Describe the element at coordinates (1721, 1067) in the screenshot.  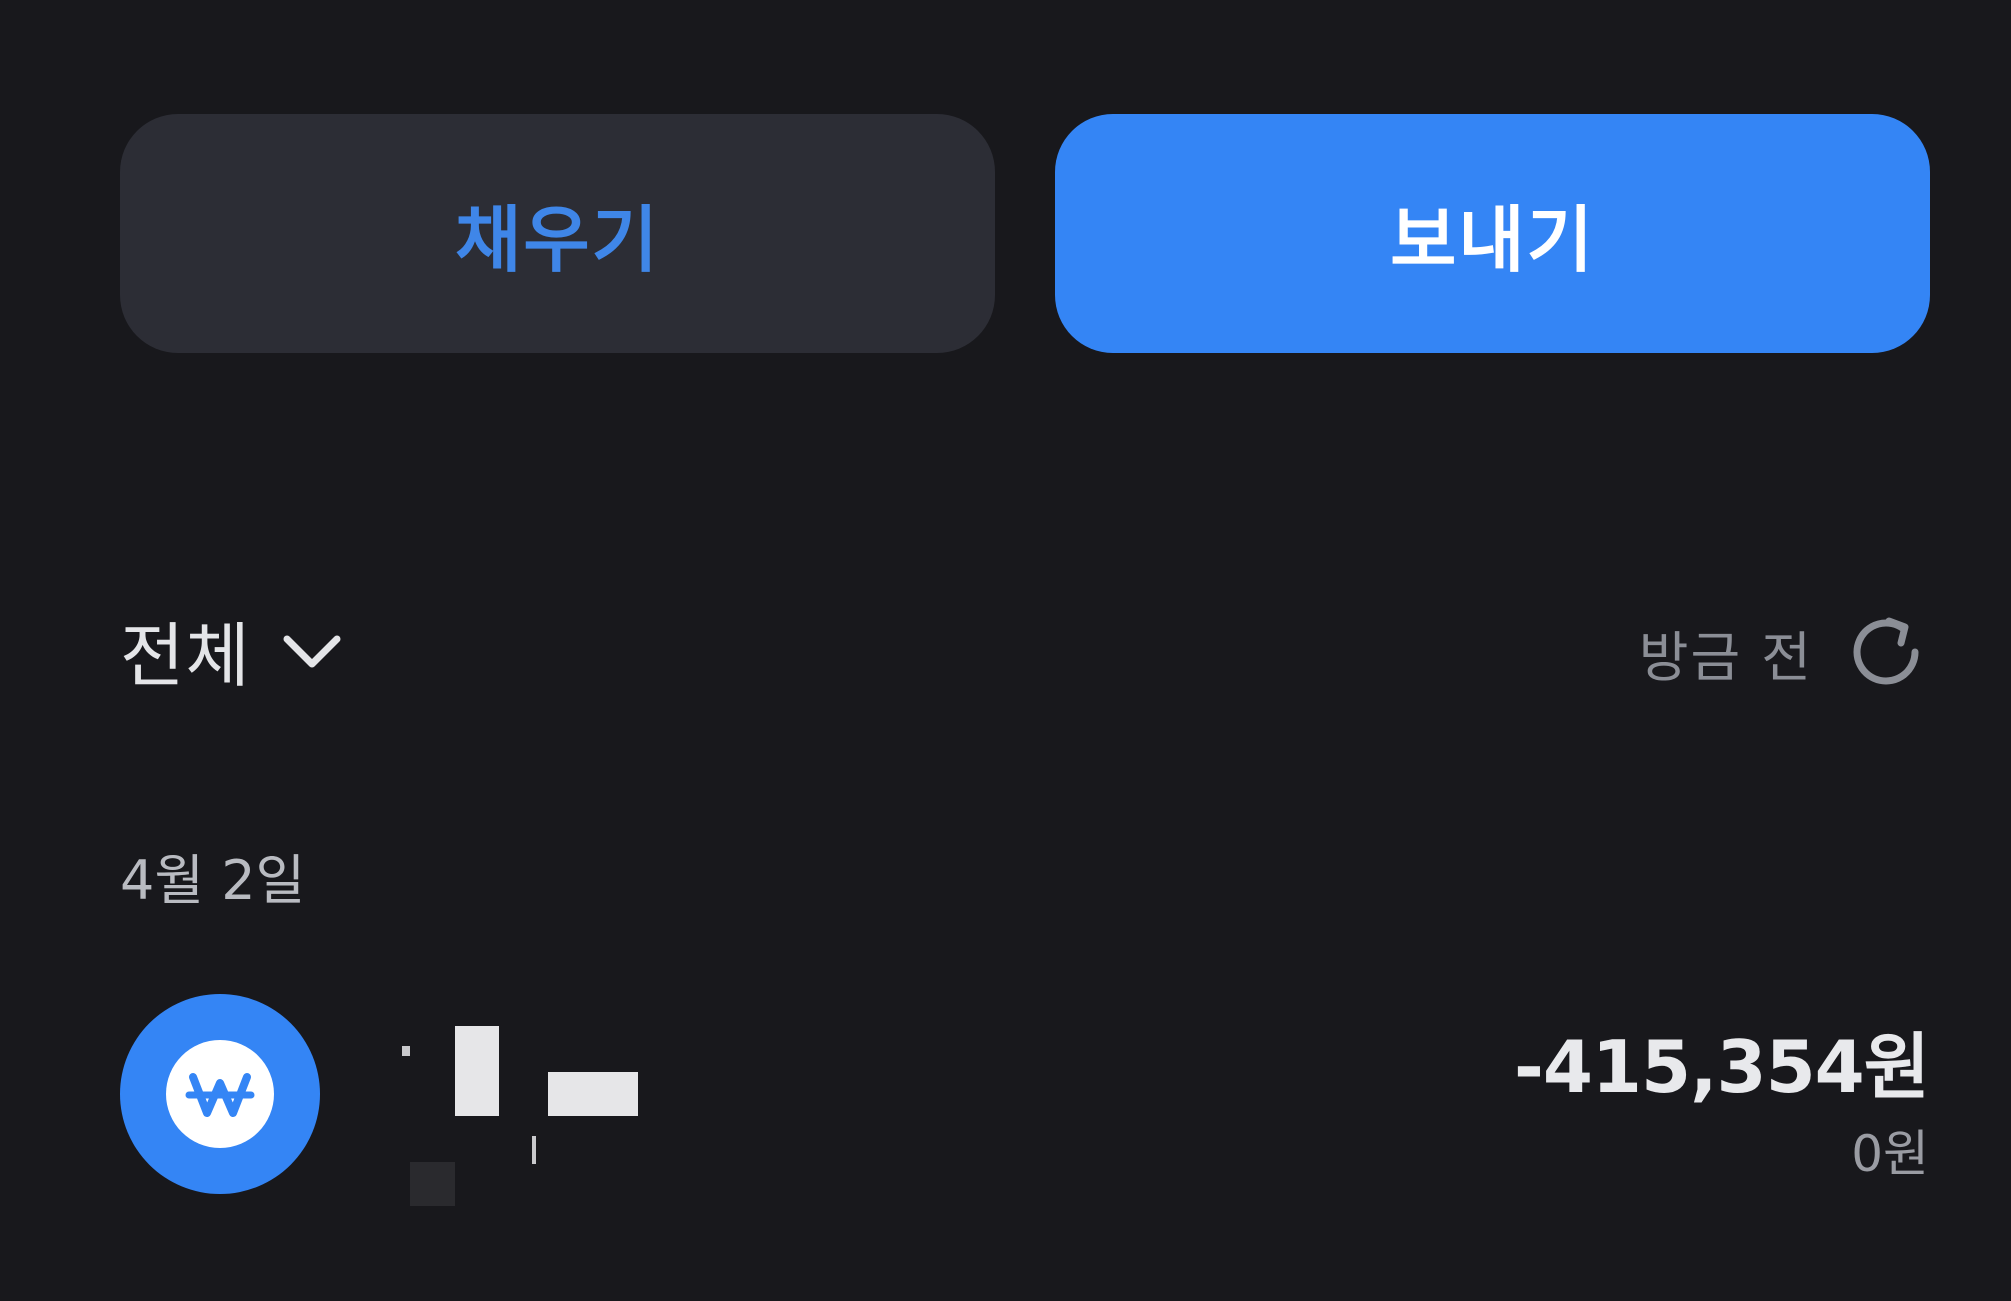
I see `transaction-amount: -415,354원` at that location.